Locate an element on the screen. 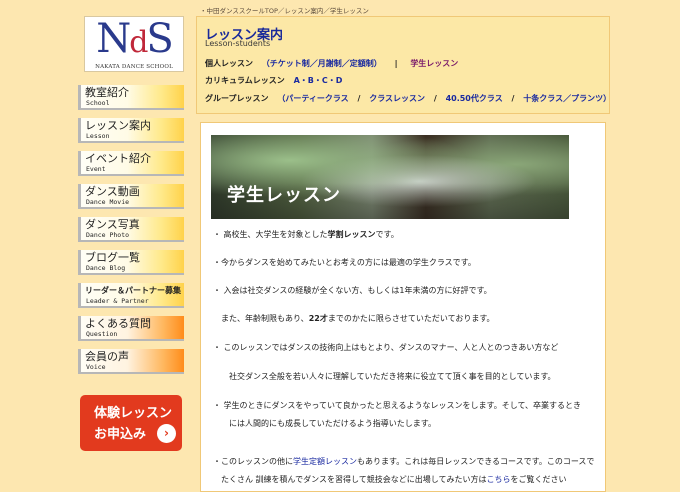  nav-item-event: イベント紹介 Event is located at coordinates (131, 163).